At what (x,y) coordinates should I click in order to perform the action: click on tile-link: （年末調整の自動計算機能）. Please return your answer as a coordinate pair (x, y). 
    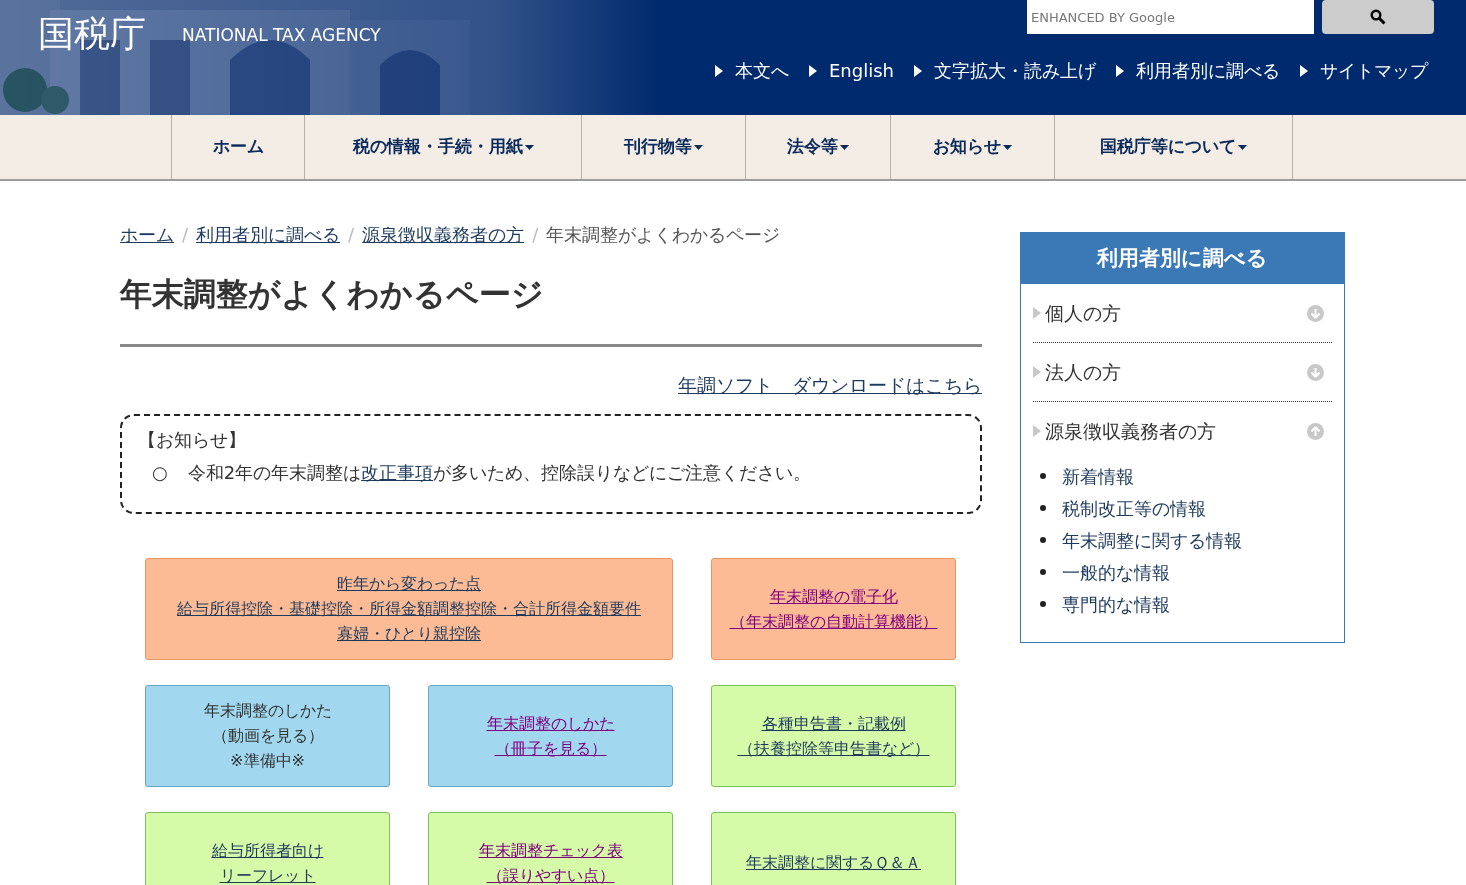
    Looking at the image, I should click on (833, 621).